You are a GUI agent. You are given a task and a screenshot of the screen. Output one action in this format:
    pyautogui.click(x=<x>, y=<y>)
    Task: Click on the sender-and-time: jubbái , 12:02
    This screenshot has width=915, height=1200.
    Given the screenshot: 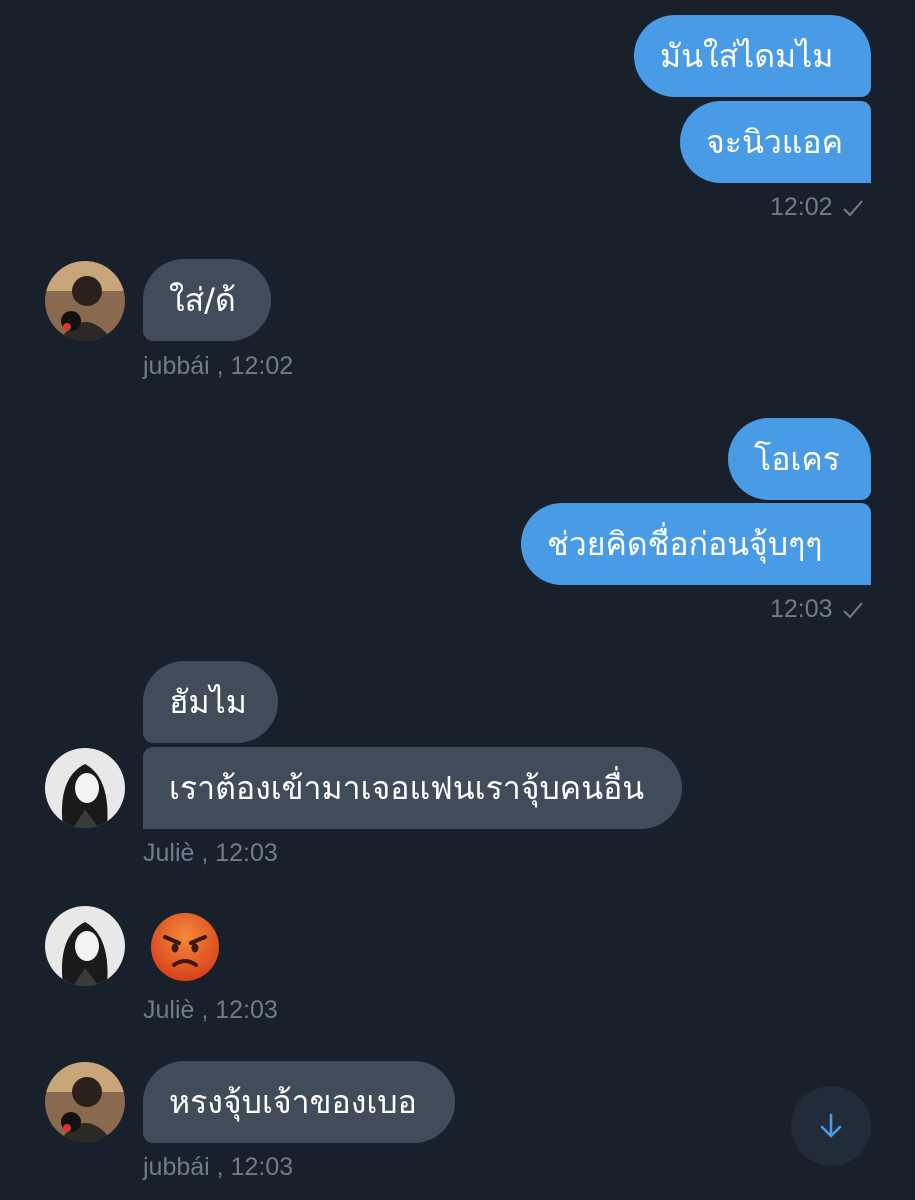 What is the action you would take?
    pyautogui.click(x=218, y=366)
    